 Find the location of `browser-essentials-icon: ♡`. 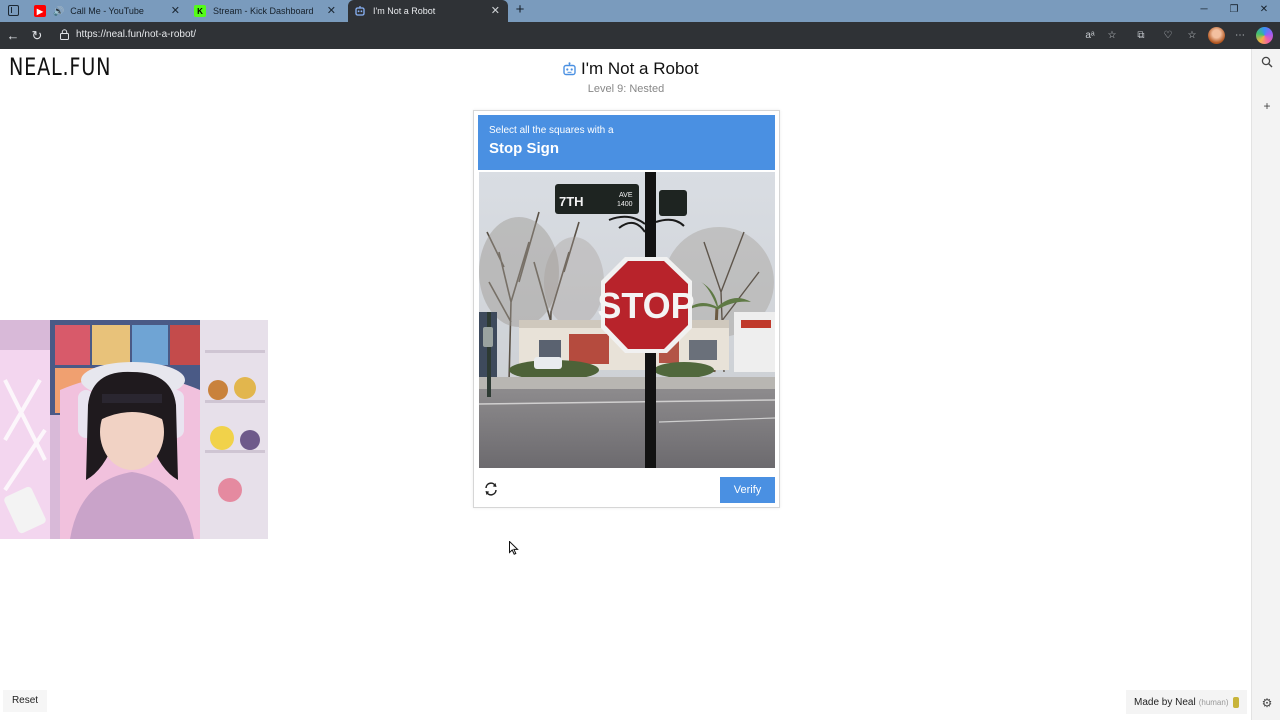

browser-essentials-icon: ♡ is located at coordinates (1168, 36).